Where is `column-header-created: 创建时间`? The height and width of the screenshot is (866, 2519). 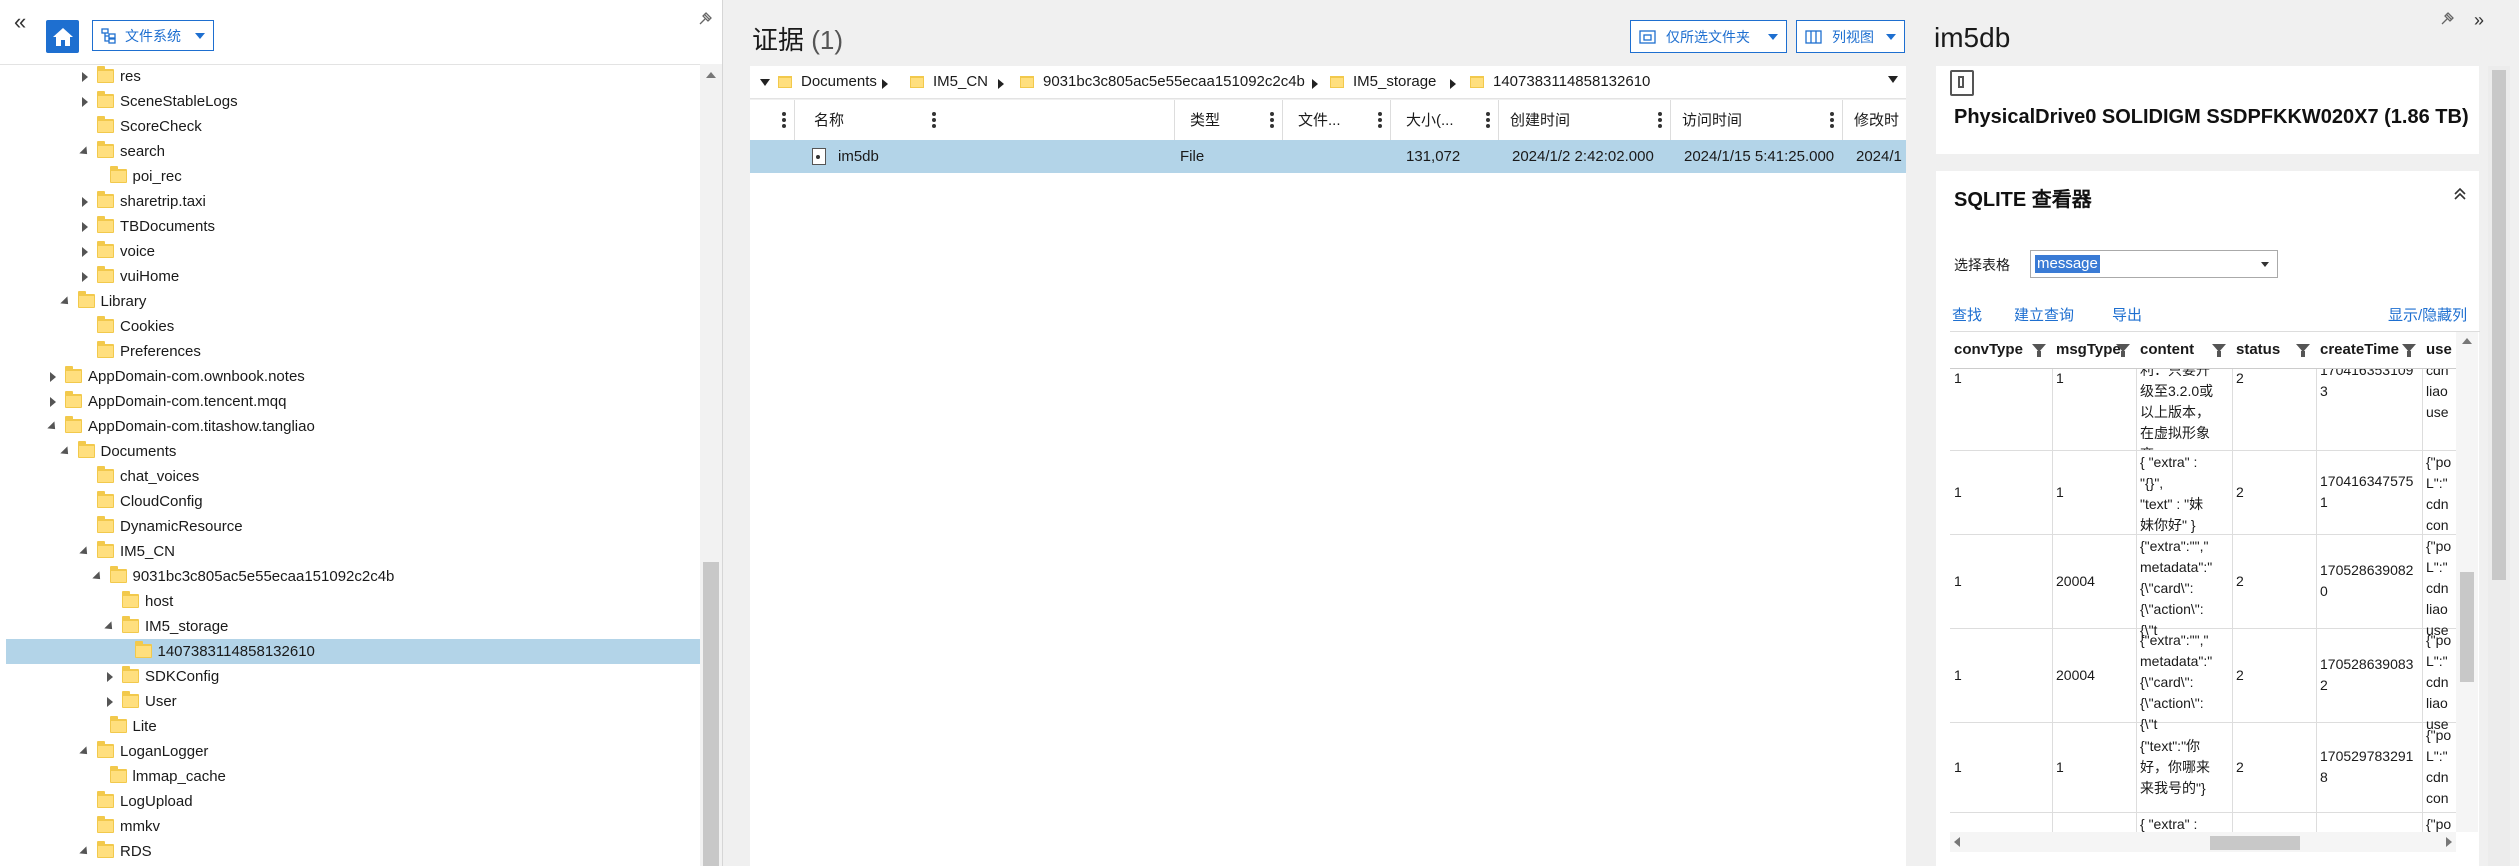 column-header-created: 创建时间 is located at coordinates (1584, 120).